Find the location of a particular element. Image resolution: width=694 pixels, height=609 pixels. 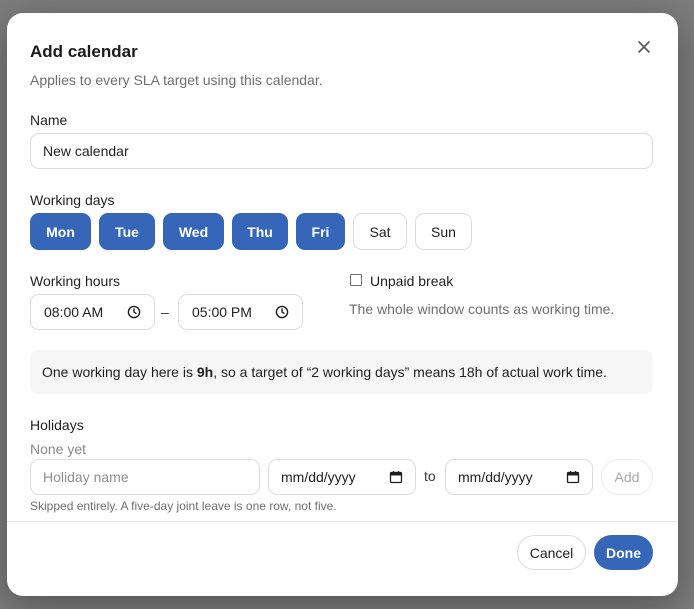

holidays-empty-text: None yet is located at coordinates (58, 449).